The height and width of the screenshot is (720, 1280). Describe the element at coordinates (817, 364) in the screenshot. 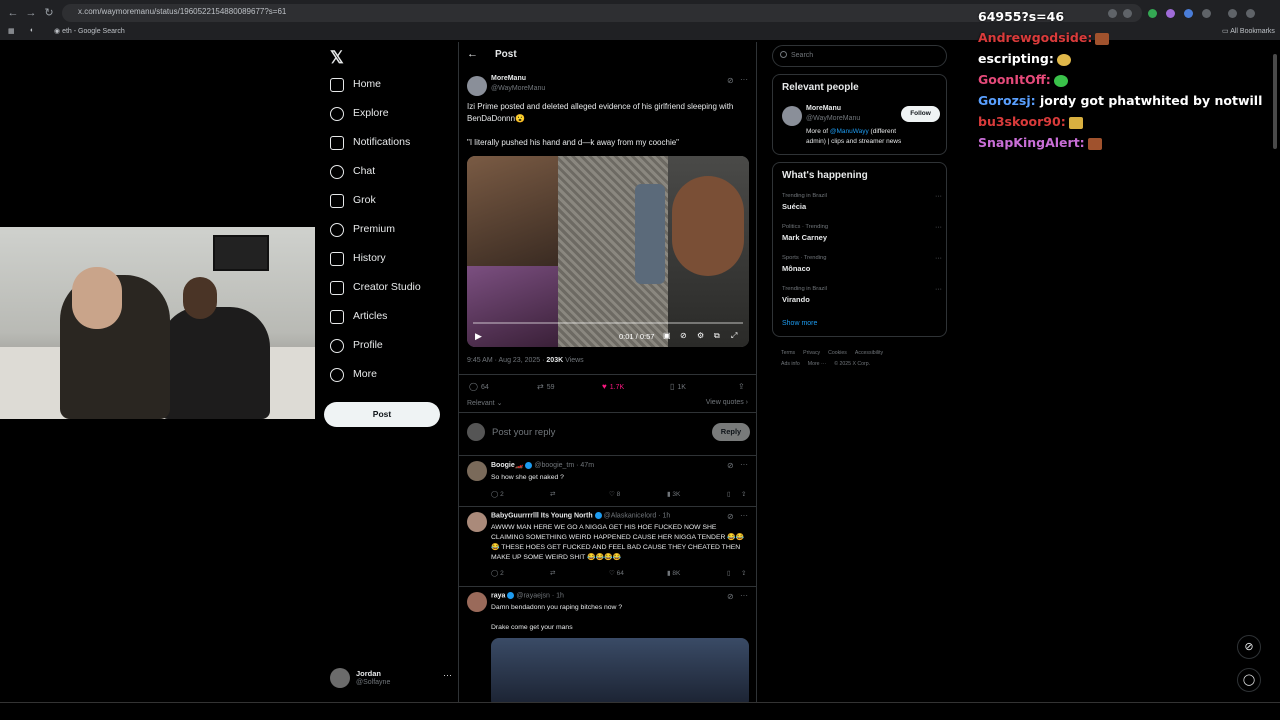

I see `footer-link: More ···` at that location.